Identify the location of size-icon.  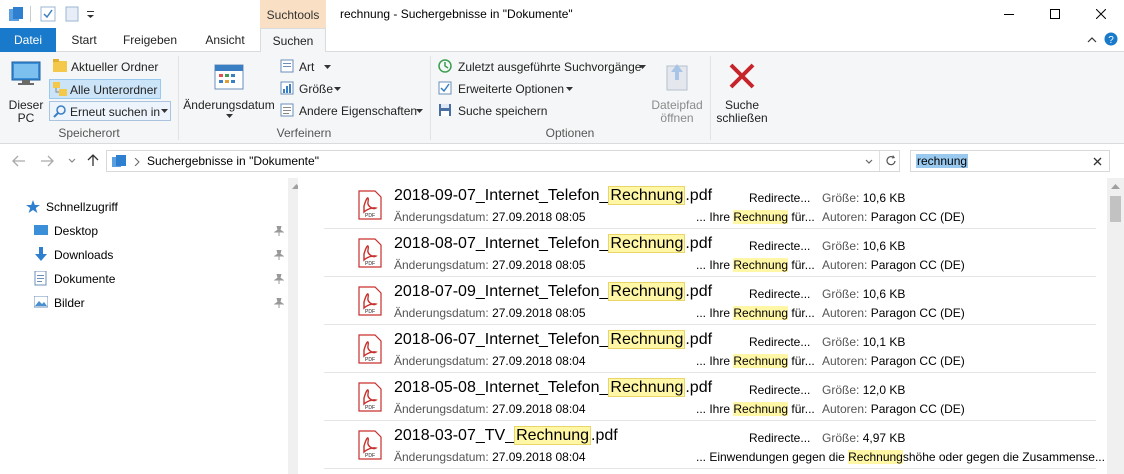
(287, 88).